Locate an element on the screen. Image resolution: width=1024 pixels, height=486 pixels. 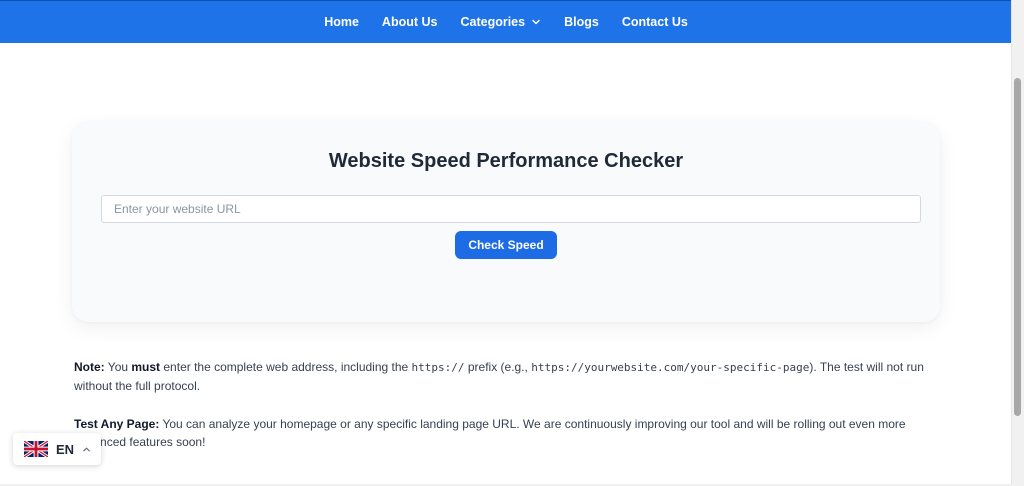
scrollbar-thumb is located at coordinates (1017, 247).